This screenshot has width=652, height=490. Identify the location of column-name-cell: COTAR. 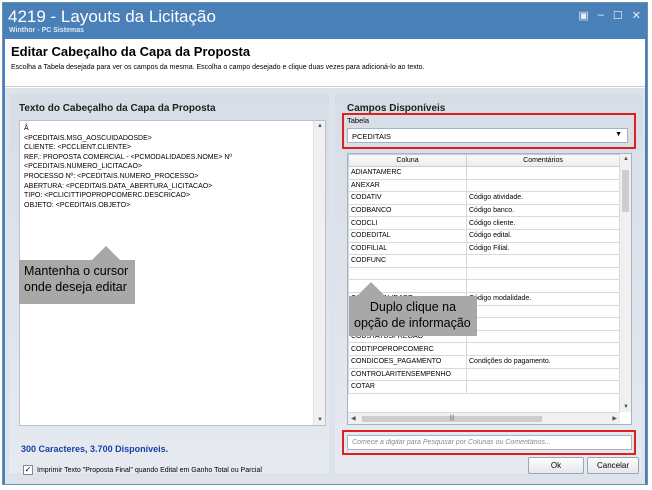
(407, 387).